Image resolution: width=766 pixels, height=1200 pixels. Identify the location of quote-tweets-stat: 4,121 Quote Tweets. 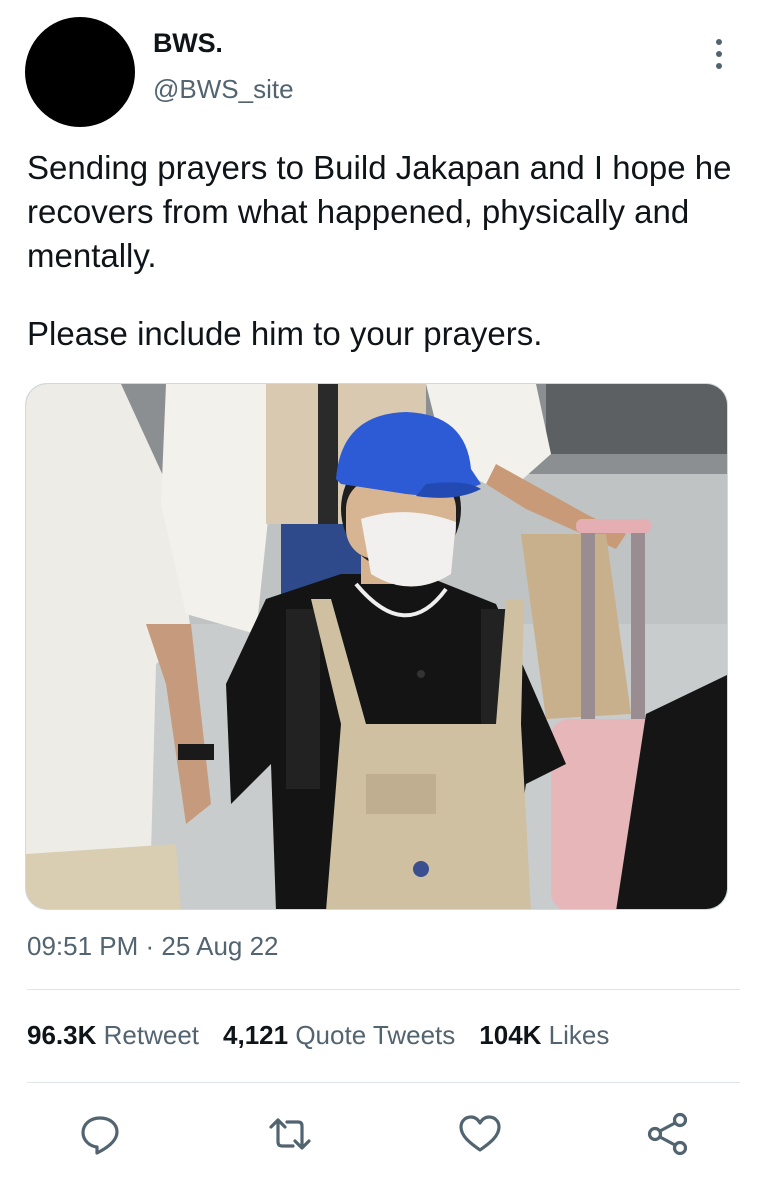
(339, 1035).